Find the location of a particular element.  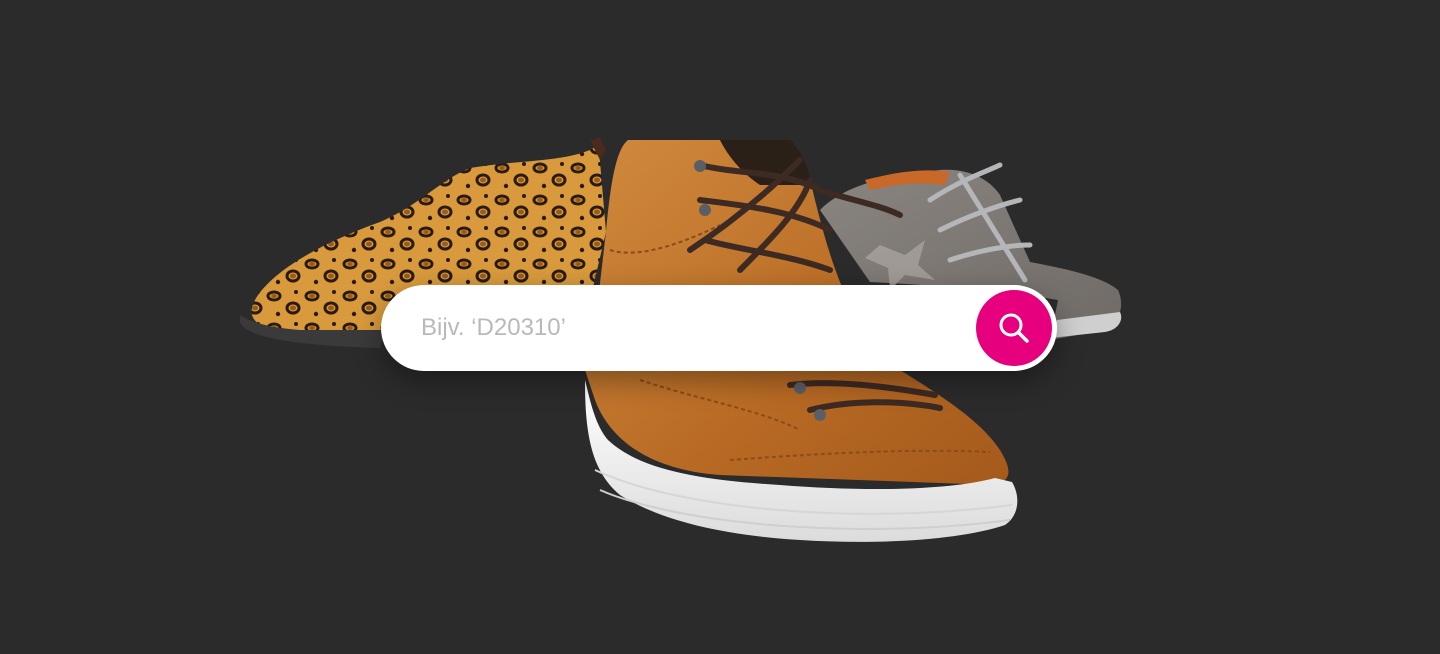

search-button is located at coordinates (1014, 328).